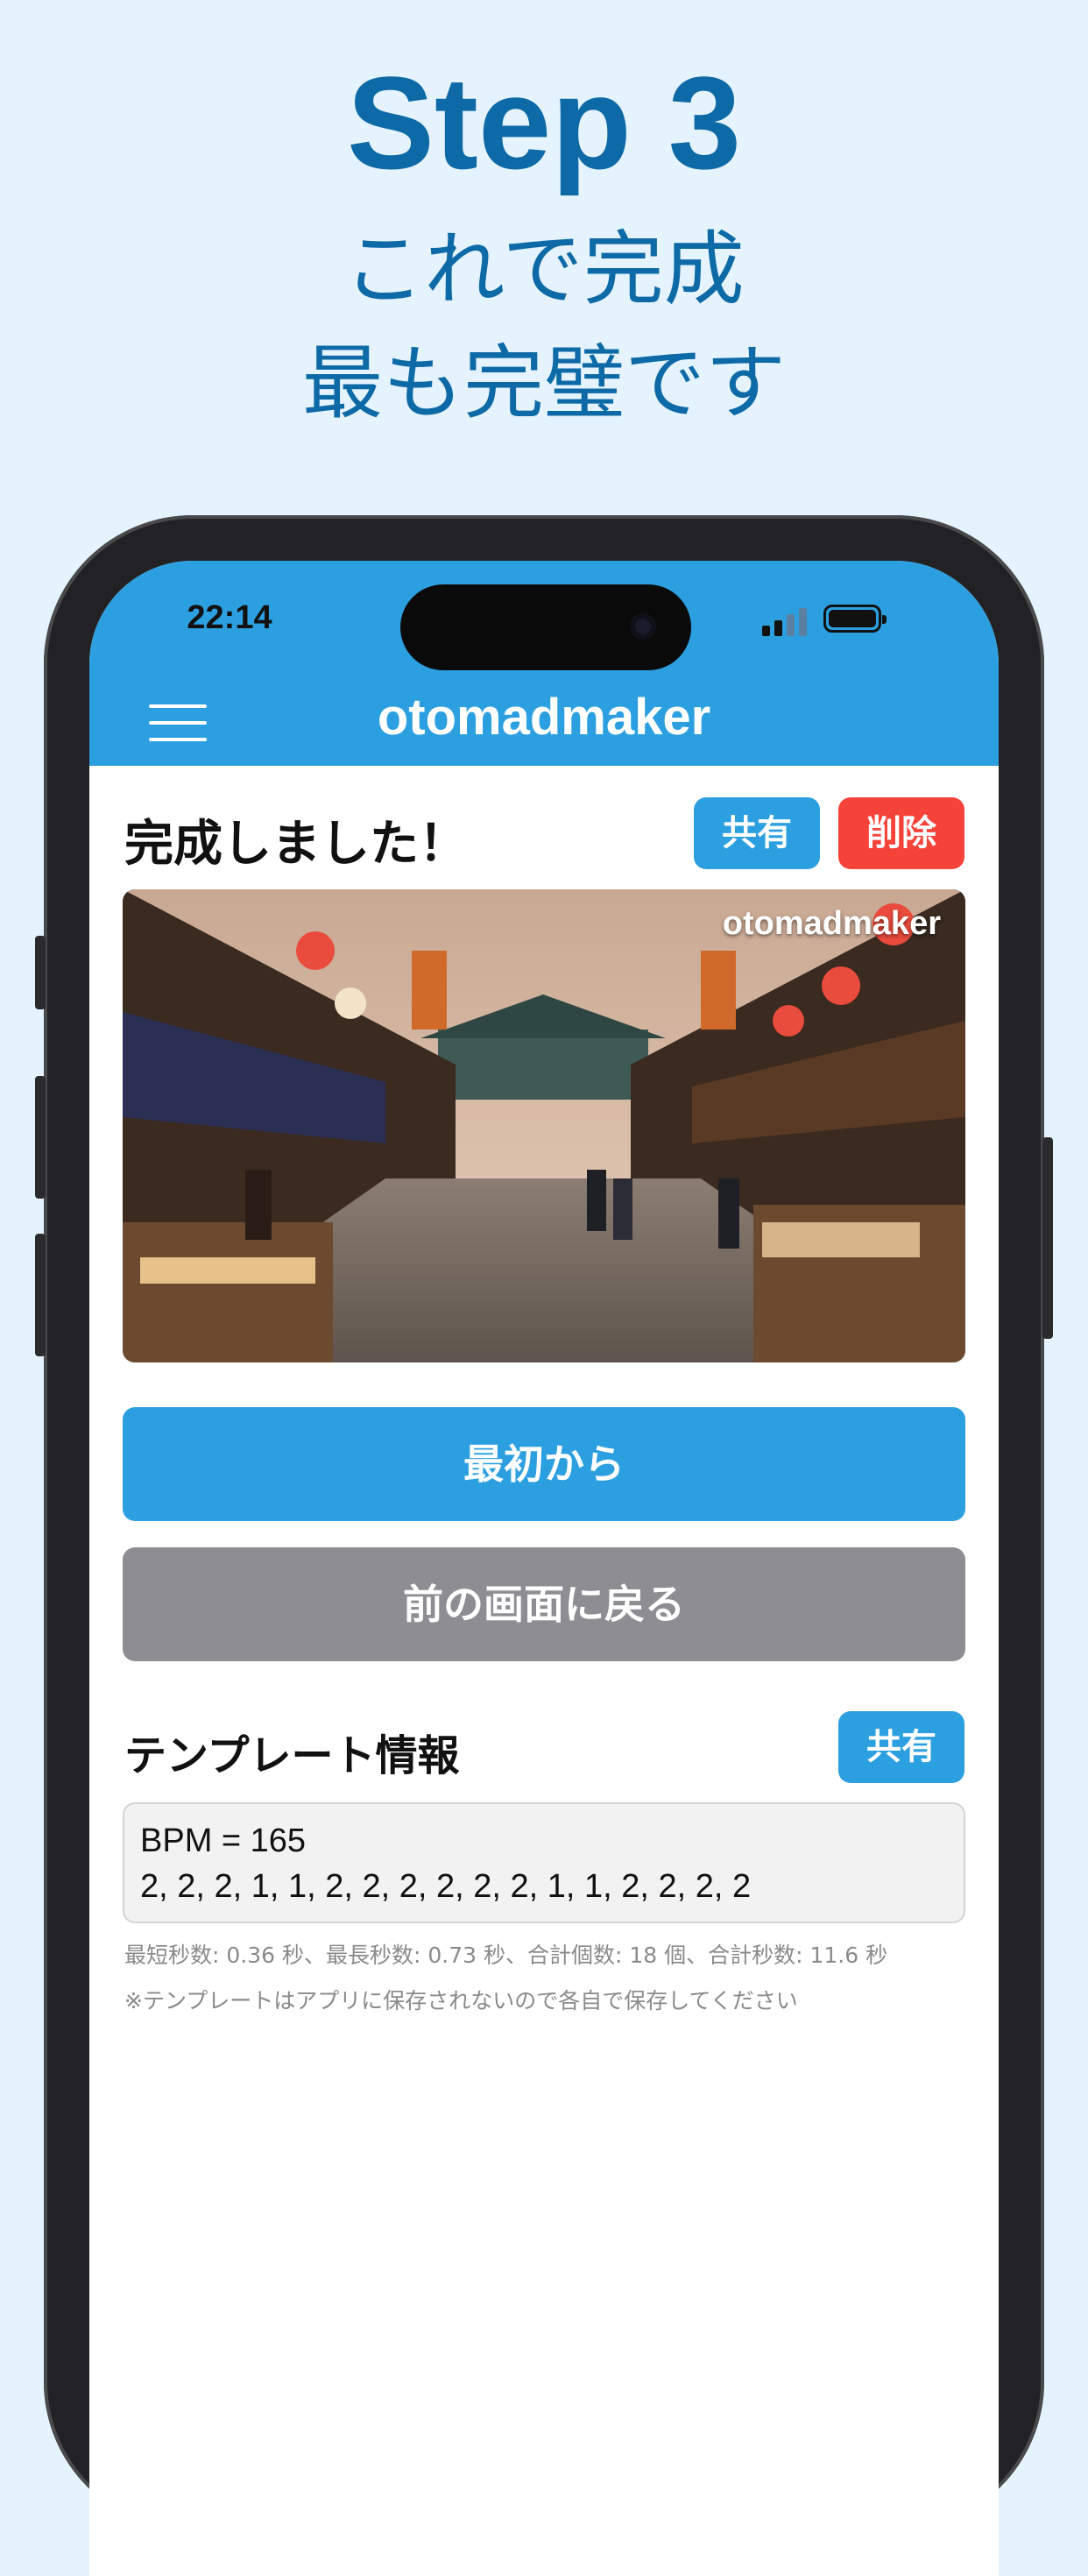 This screenshot has width=1088, height=2576. What do you see at coordinates (757, 833) in the screenshot?
I see `share-video-button: 共有` at bounding box center [757, 833].